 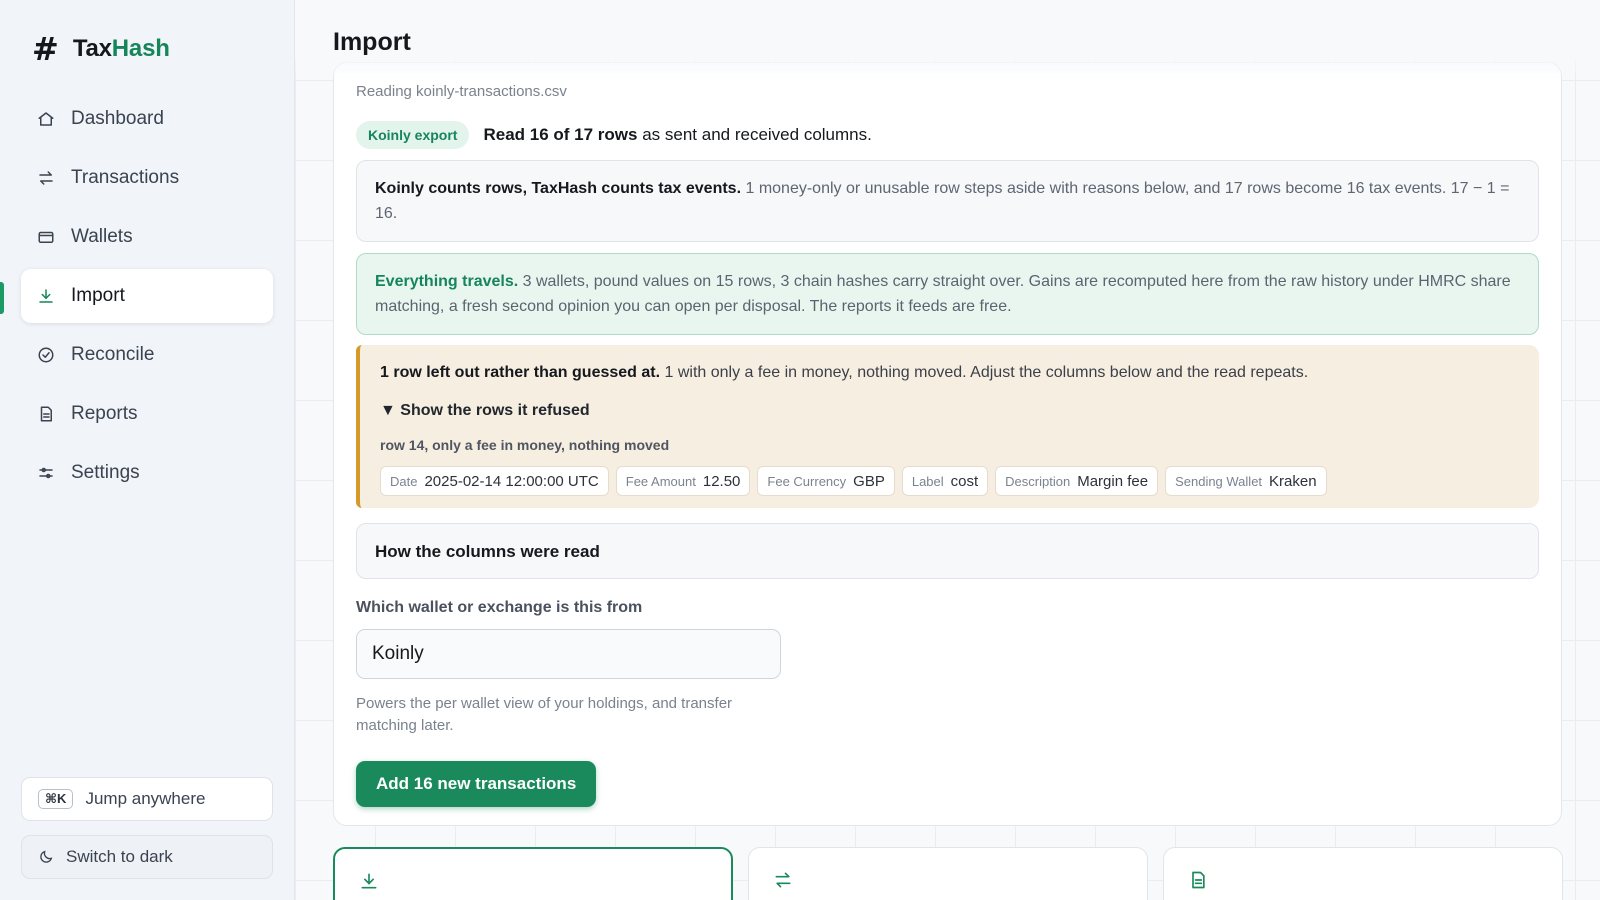 I want to click on field-chip: Fee Amount 12.50, so click(x=683, y=481).